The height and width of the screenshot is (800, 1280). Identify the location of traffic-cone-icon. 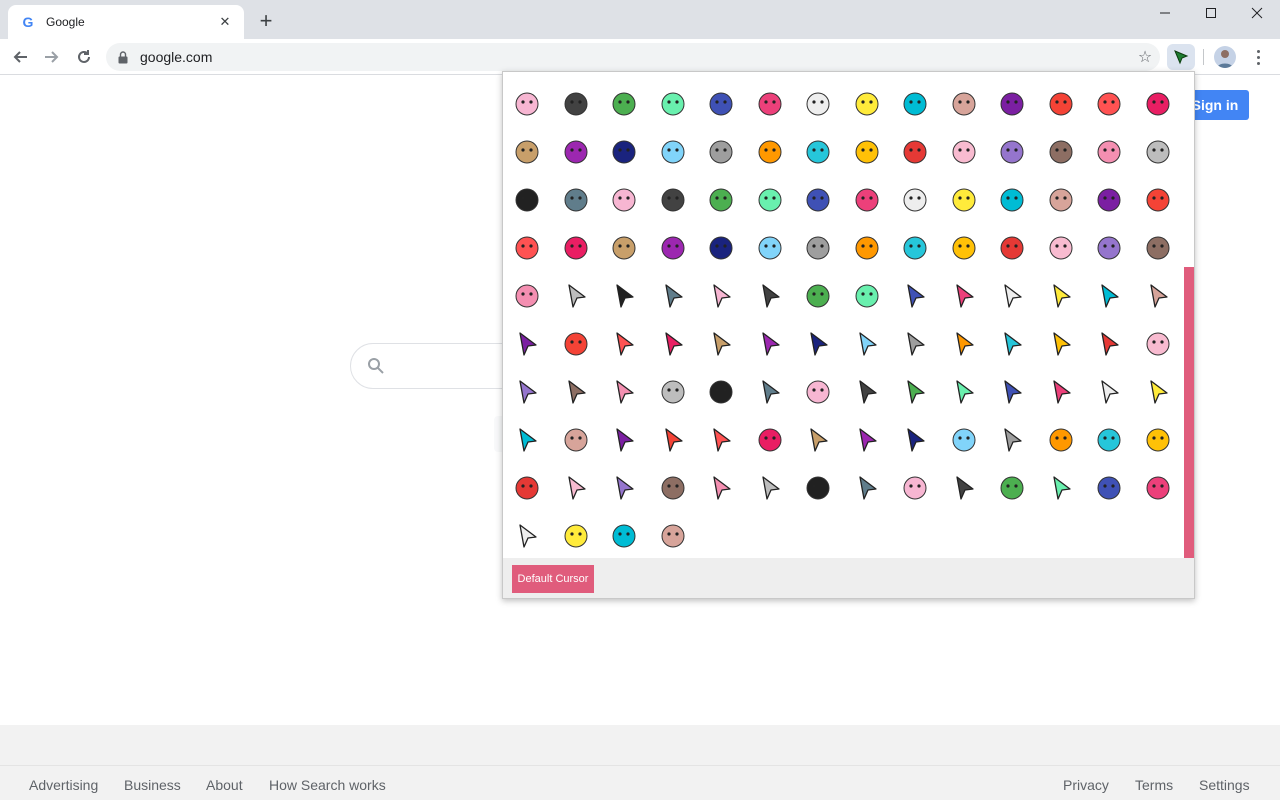
(527, 488).